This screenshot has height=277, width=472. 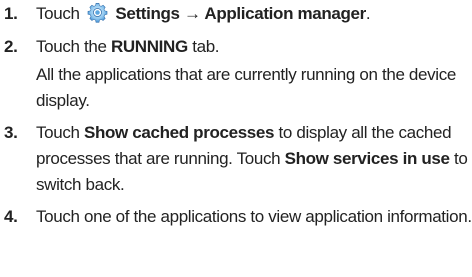 I want to click on step-number: 4., so click(x=11, y=216).